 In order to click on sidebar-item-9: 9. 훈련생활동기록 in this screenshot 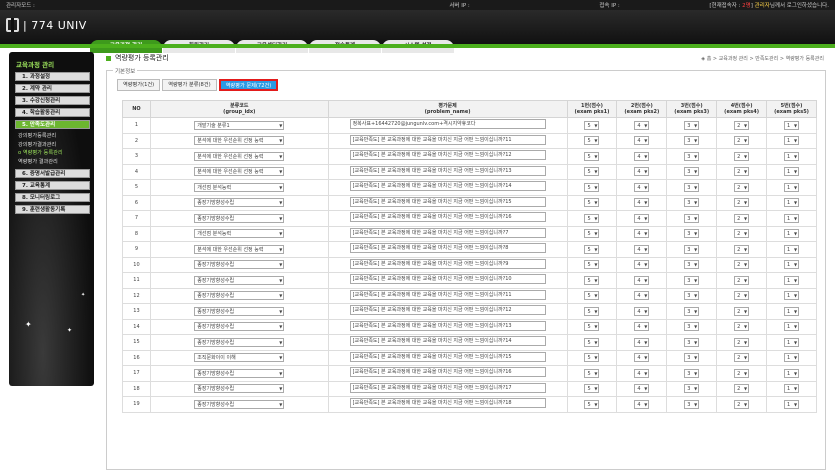, I will do `click(52, 209)`.